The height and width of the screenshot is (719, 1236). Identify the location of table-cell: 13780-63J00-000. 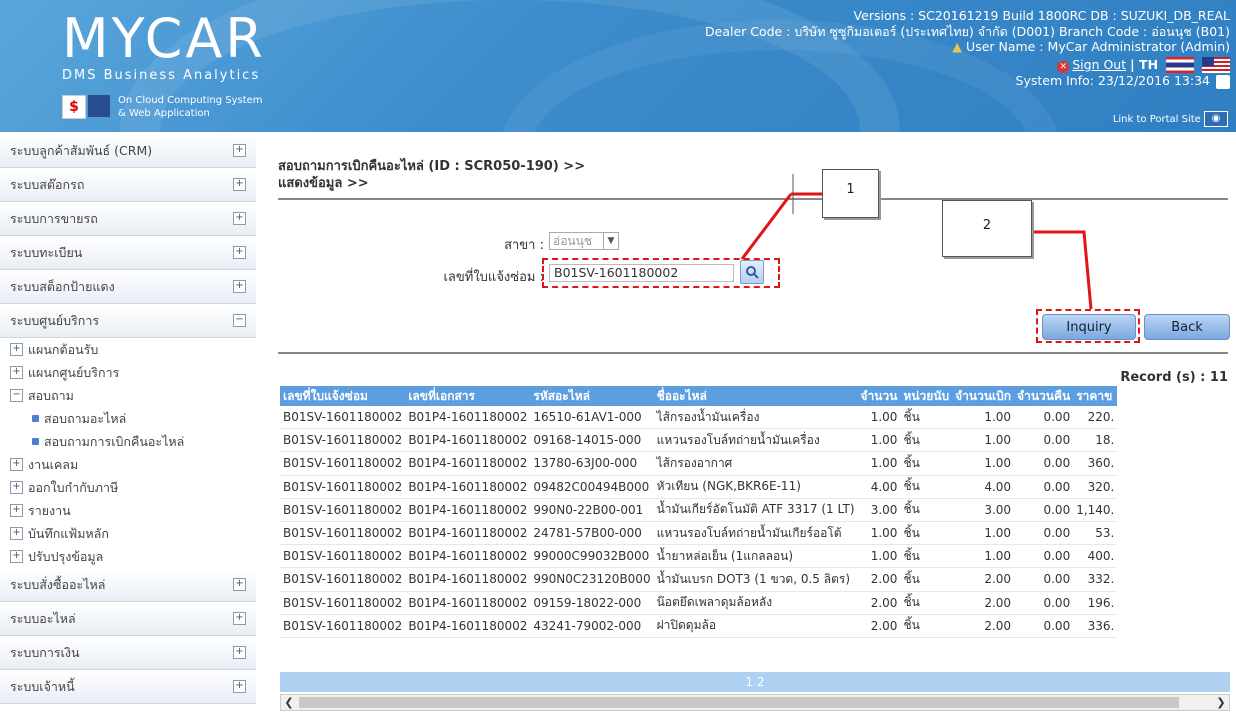
(592, 463).